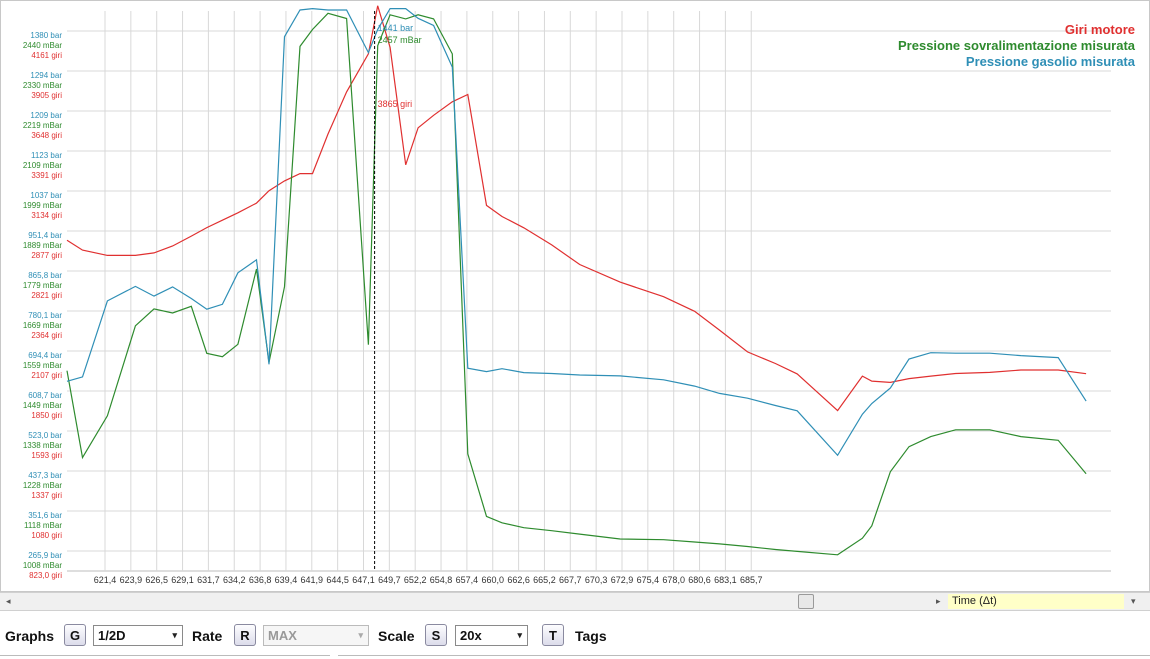 This screenshot has height=659, width=1150. Describe the element at coordinates (46, 155) in the screenshot. I see `y-tick-label-bar: 1123 bar` at that location.